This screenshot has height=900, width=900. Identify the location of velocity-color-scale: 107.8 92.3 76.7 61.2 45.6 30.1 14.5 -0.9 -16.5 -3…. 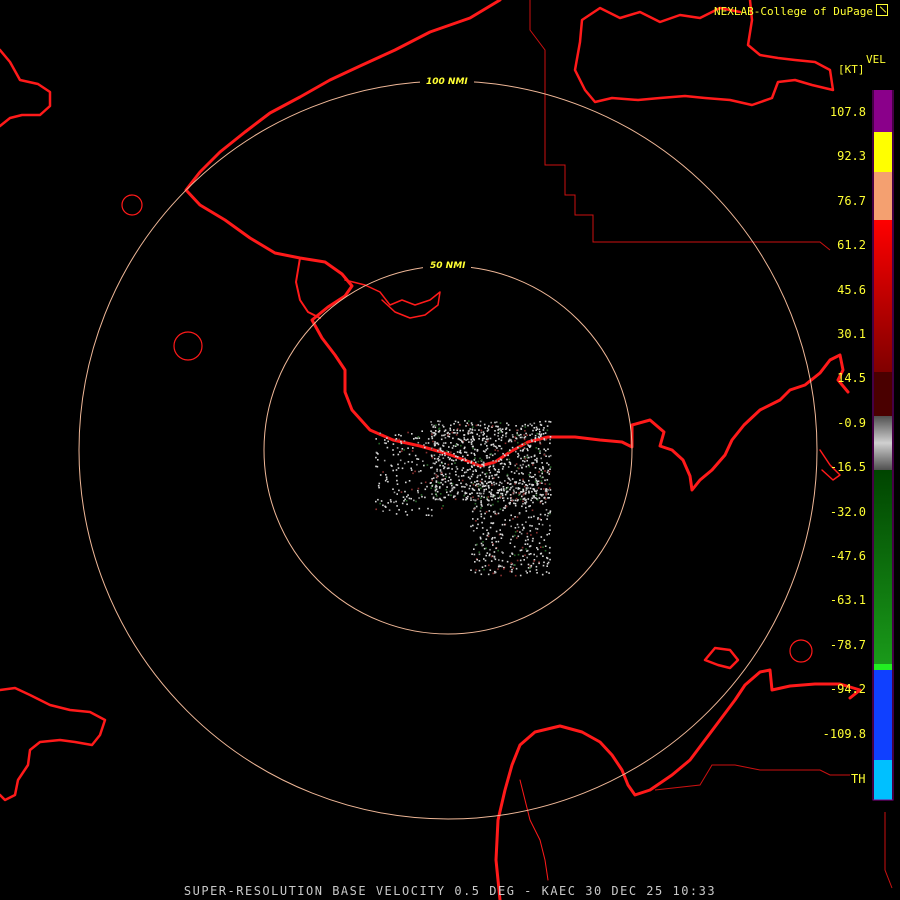
(853, 445).